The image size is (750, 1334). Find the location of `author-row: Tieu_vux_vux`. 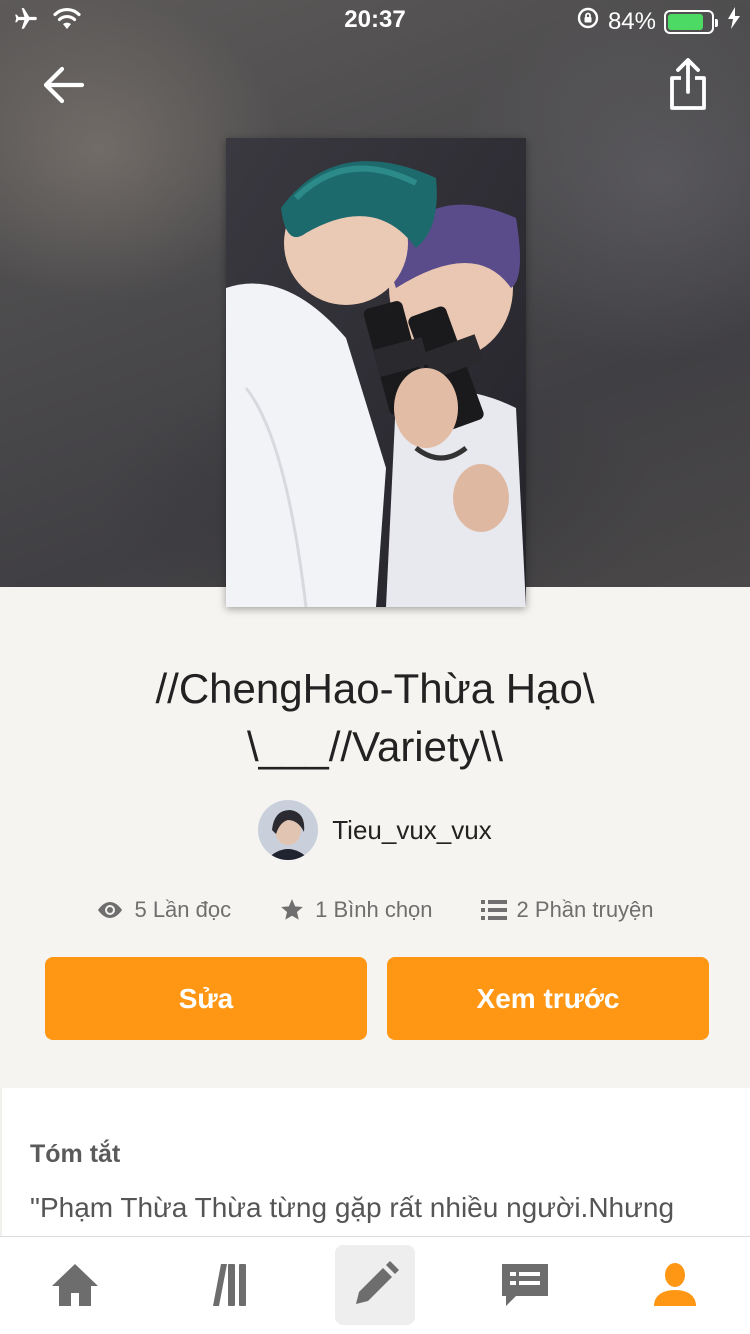

author-row: Tieu_vux_vux is located at coordinates (375, 830).